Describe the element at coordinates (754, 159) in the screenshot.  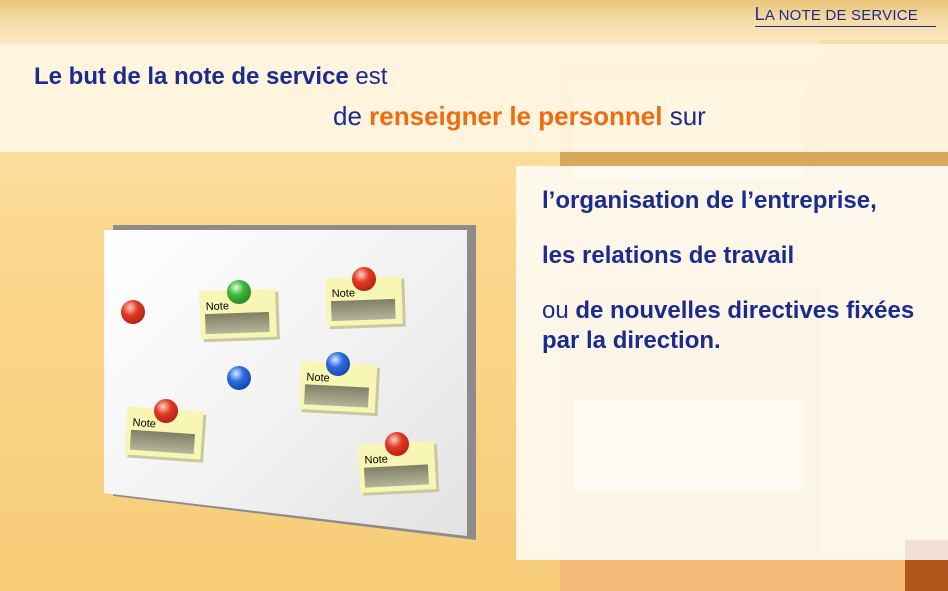
I see `band-stripe` at that location.